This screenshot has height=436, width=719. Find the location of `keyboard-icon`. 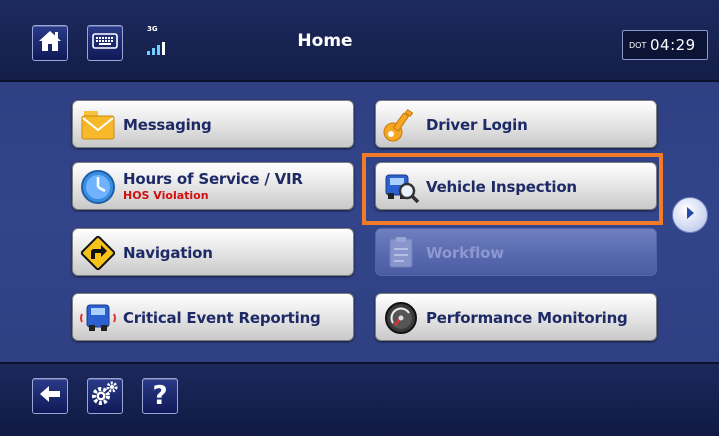

keyboard-icon is located at coordinates (105, 43).